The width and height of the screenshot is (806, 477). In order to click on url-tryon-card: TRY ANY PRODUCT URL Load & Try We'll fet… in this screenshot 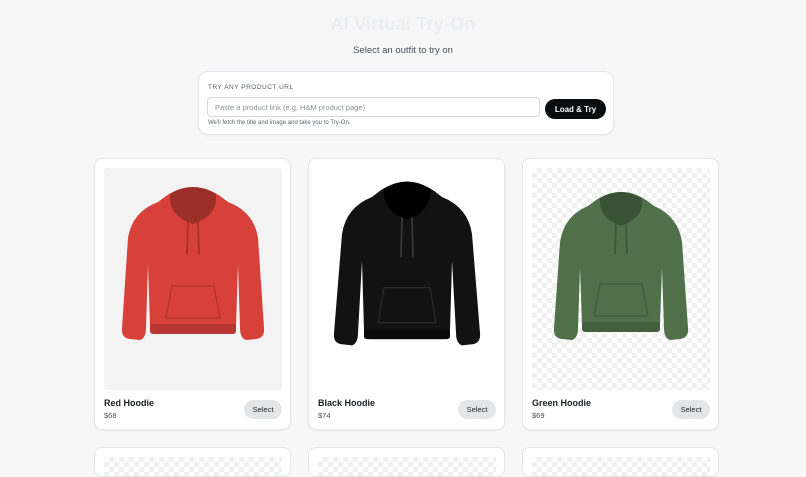, I will do `click(406, 103)`.